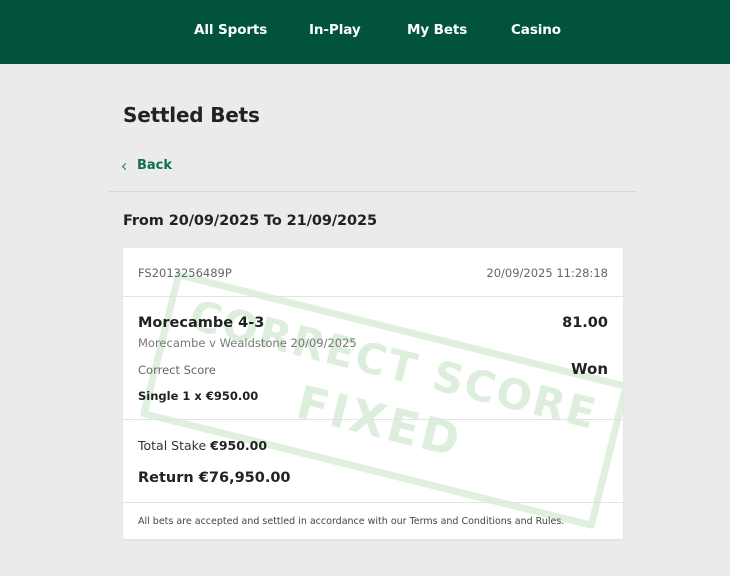  Describe the element at coordinates (394, 364) in the screenshot. I see `stamp-line-1: CORRECT SCORE` at that location.